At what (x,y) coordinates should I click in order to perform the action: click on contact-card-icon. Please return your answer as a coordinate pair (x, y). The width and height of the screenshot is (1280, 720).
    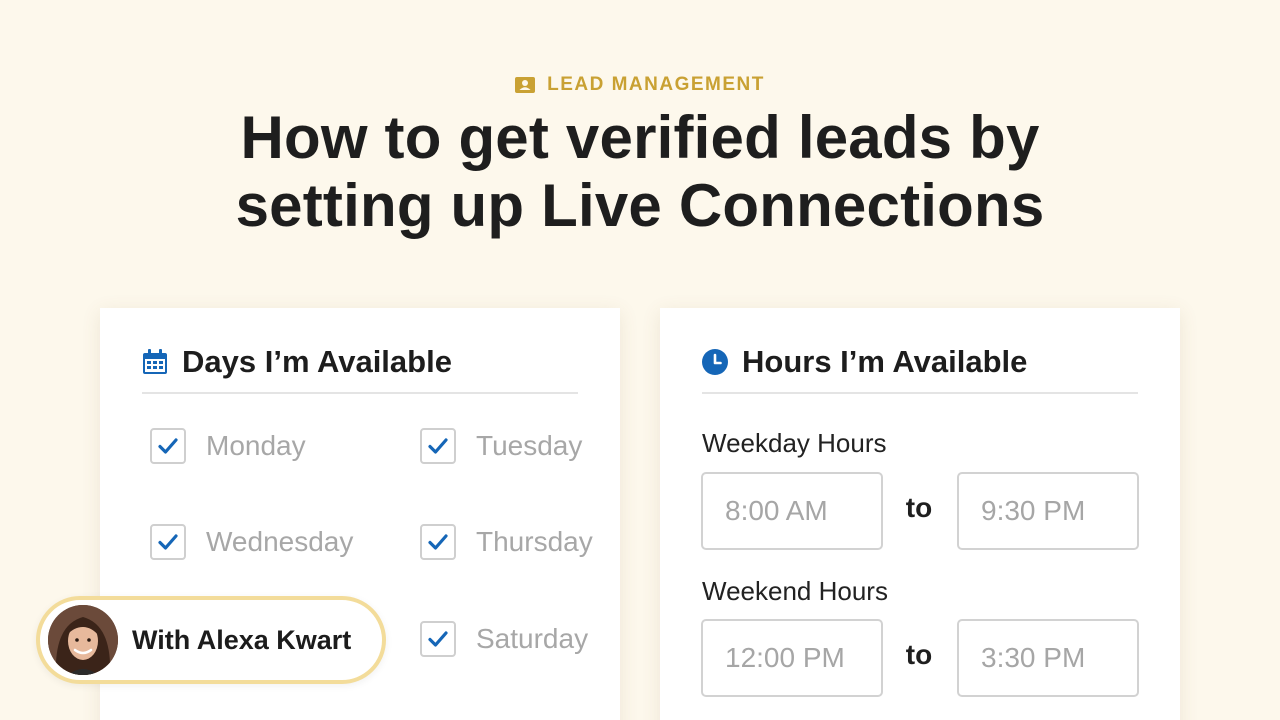
    Looking at the image, I should click on (525, 85).